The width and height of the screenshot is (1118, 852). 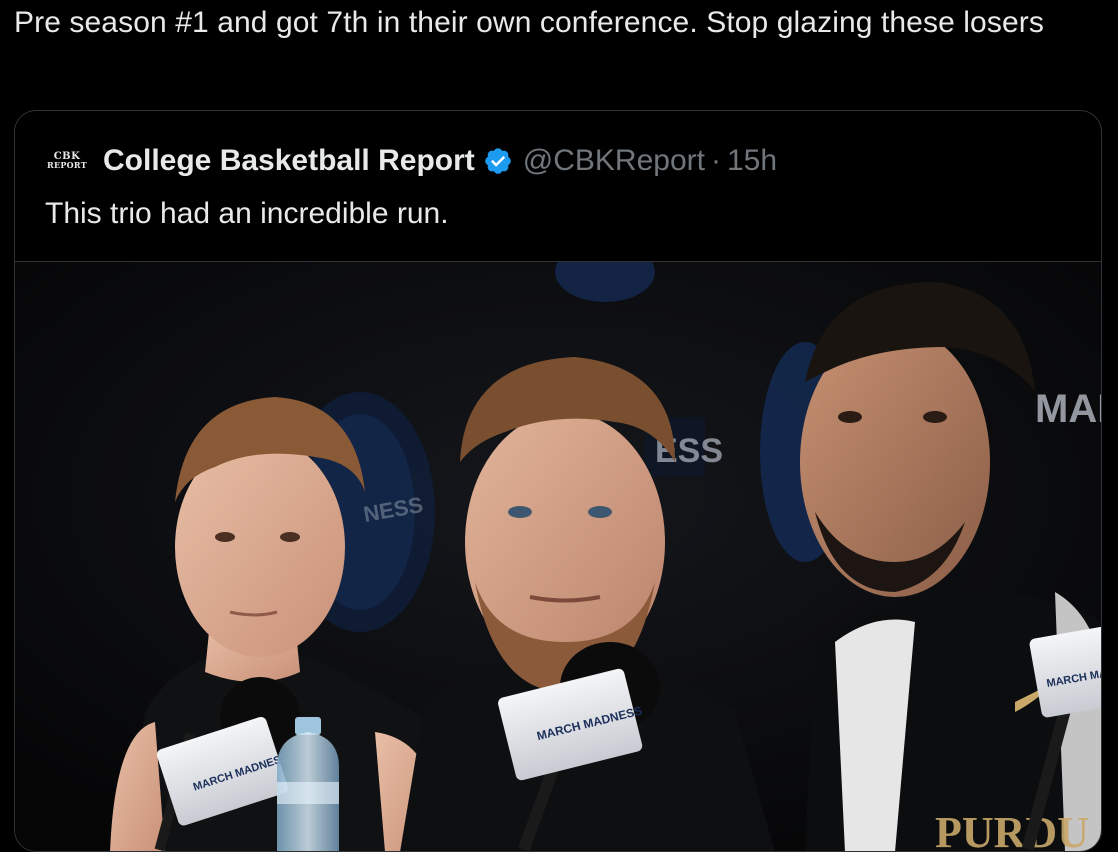 I want to click on banner-text-marc: MARC, so click(x=1068, y=409).